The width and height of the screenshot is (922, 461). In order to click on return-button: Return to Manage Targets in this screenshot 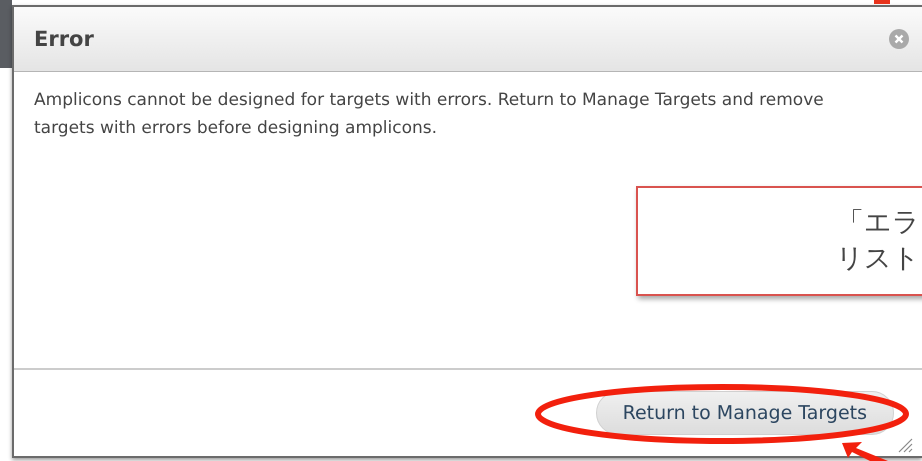, I will do `click(745, 413)`.